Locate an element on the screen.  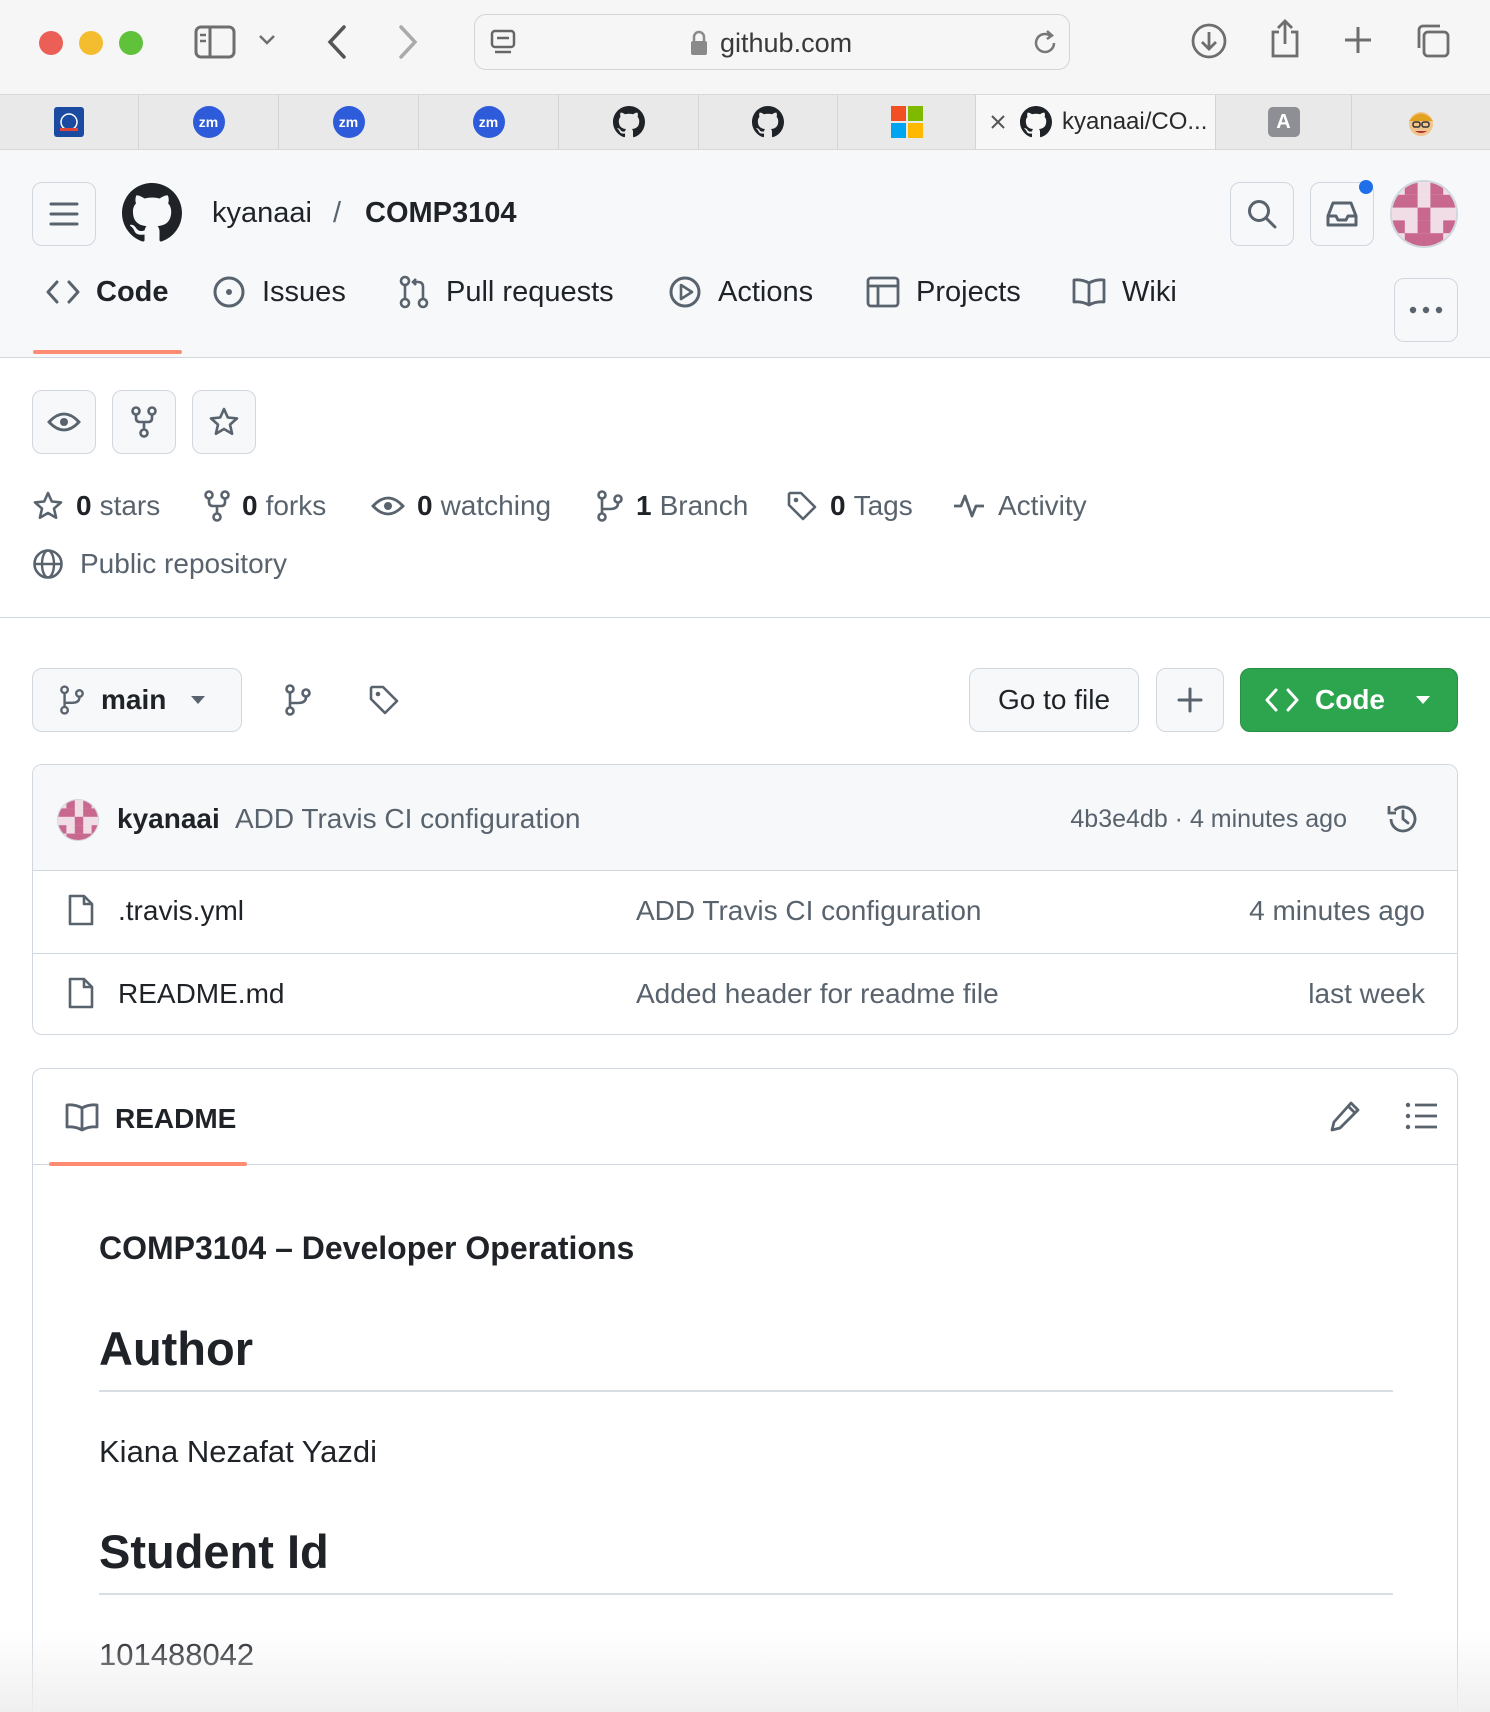
tab-avatar is located at coordinates (1421, 122).